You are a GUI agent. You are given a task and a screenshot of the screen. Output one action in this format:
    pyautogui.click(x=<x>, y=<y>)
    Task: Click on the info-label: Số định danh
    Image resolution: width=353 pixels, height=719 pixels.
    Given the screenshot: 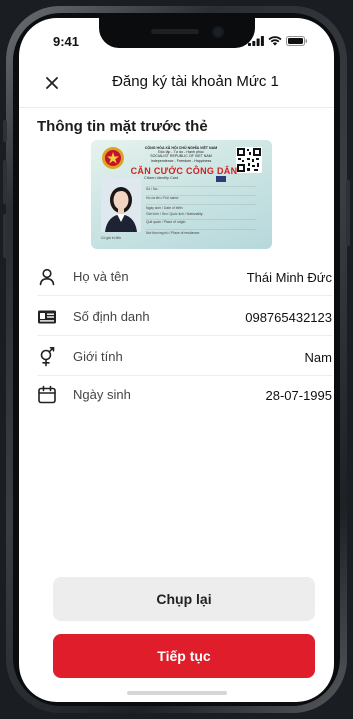 What is the action you would take?
    pyautogui.click(x=111, y=316)
    